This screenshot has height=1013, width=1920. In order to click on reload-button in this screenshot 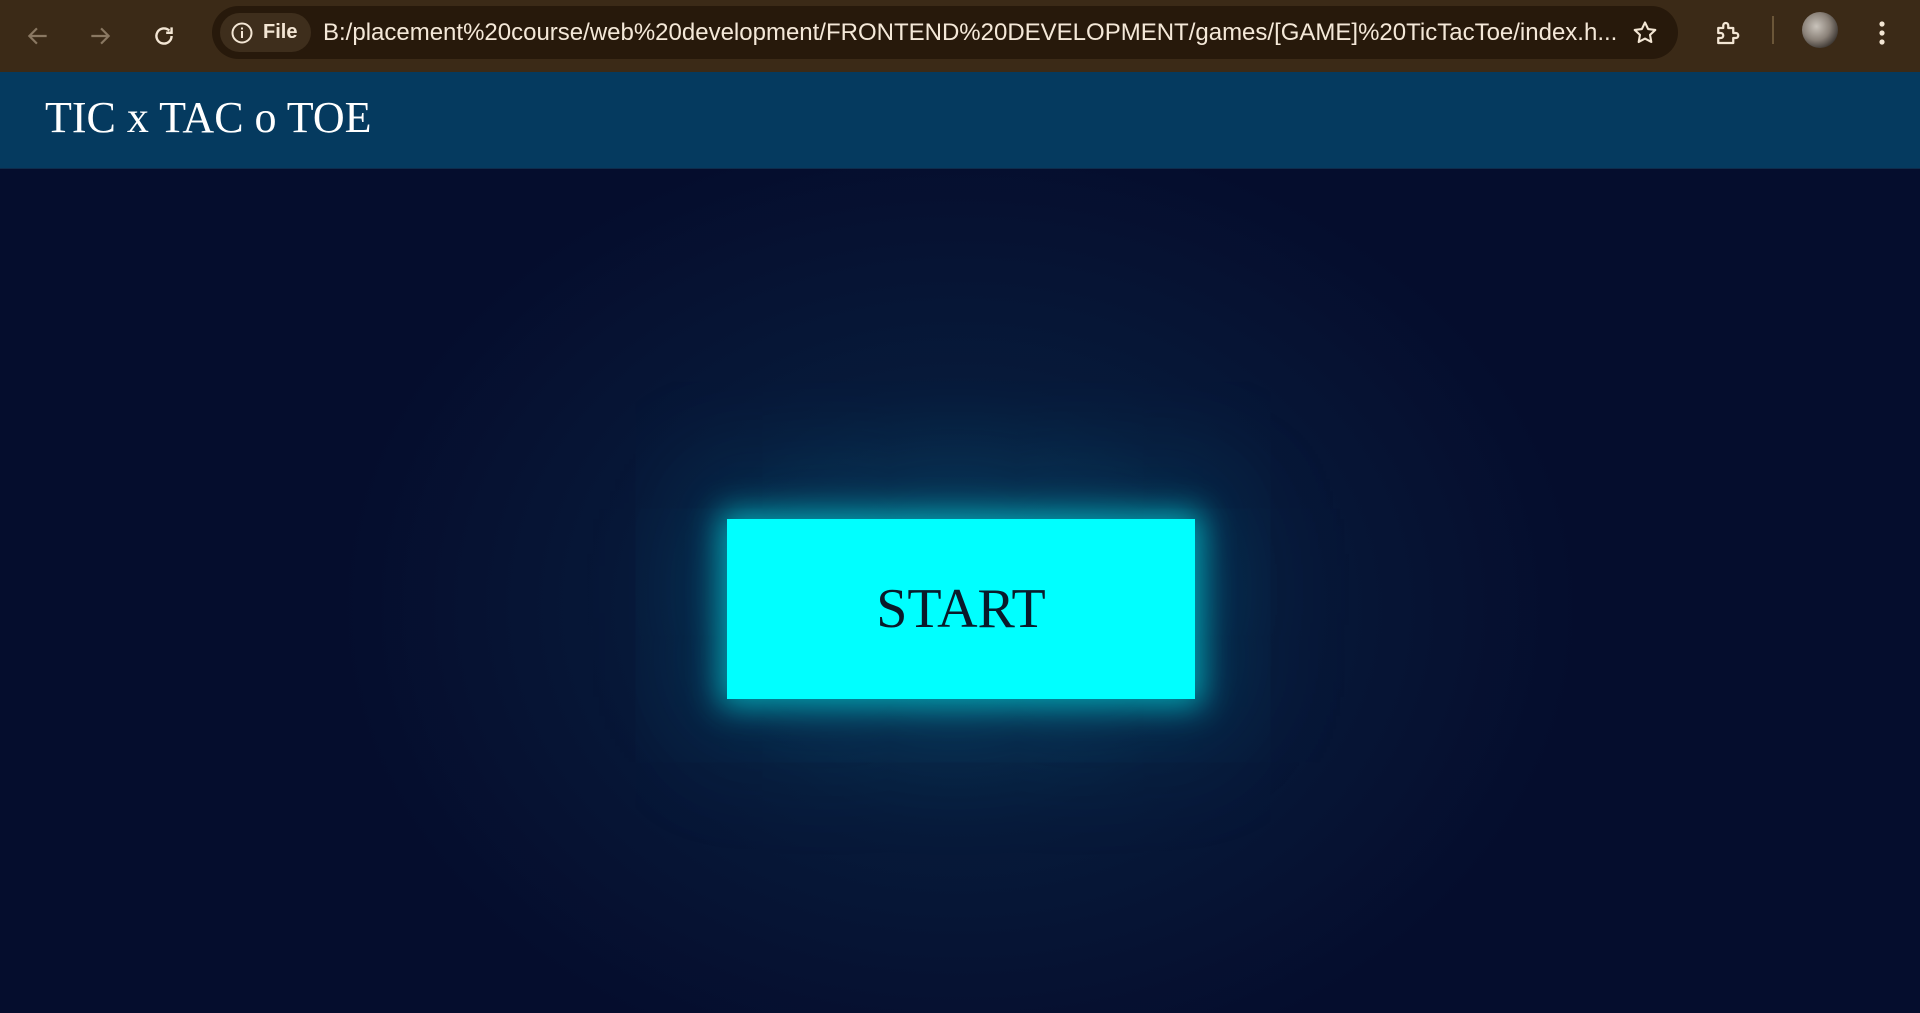, I will do `click(164, 36)`.